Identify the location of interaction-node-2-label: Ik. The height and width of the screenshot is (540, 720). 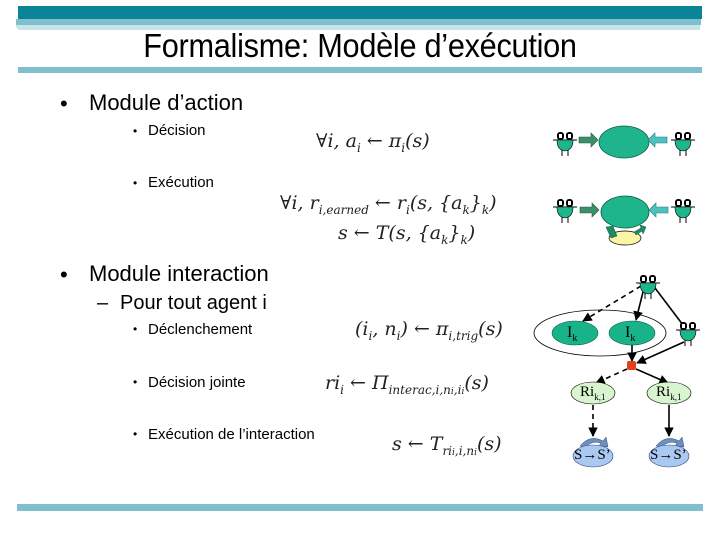
(630, 334).